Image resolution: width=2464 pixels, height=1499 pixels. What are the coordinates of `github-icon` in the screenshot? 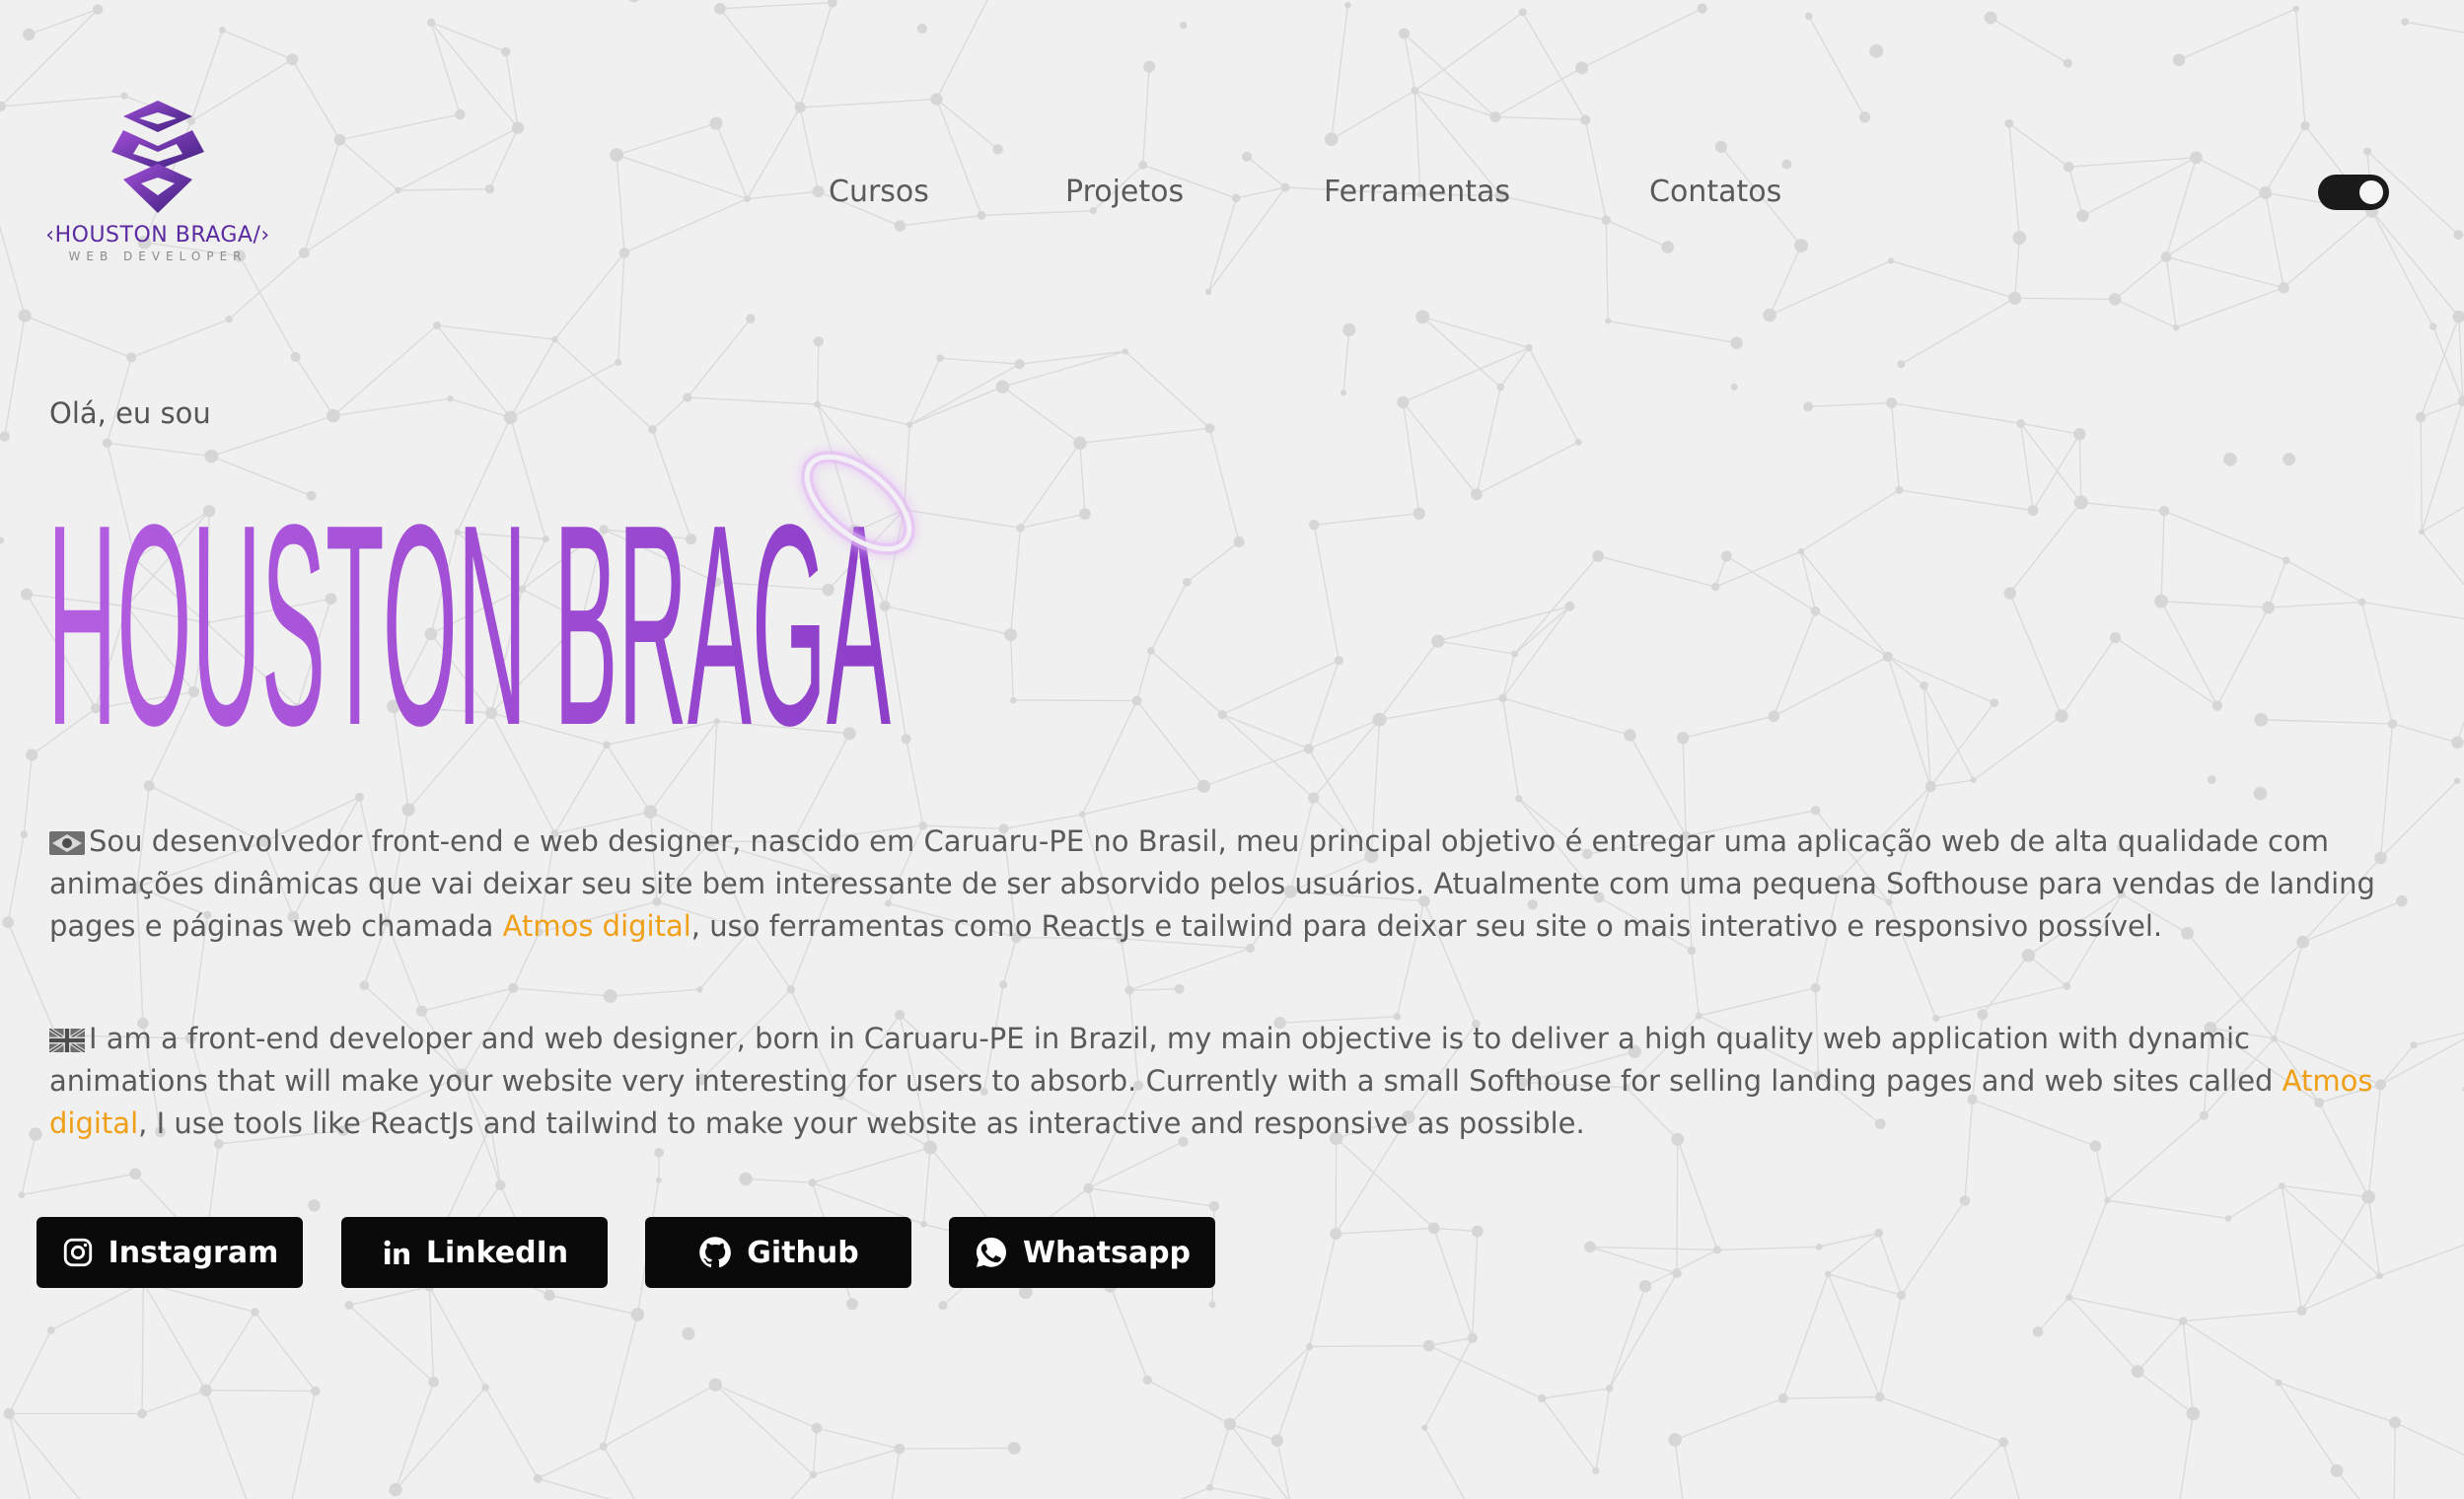 It's located at (715, 1252).